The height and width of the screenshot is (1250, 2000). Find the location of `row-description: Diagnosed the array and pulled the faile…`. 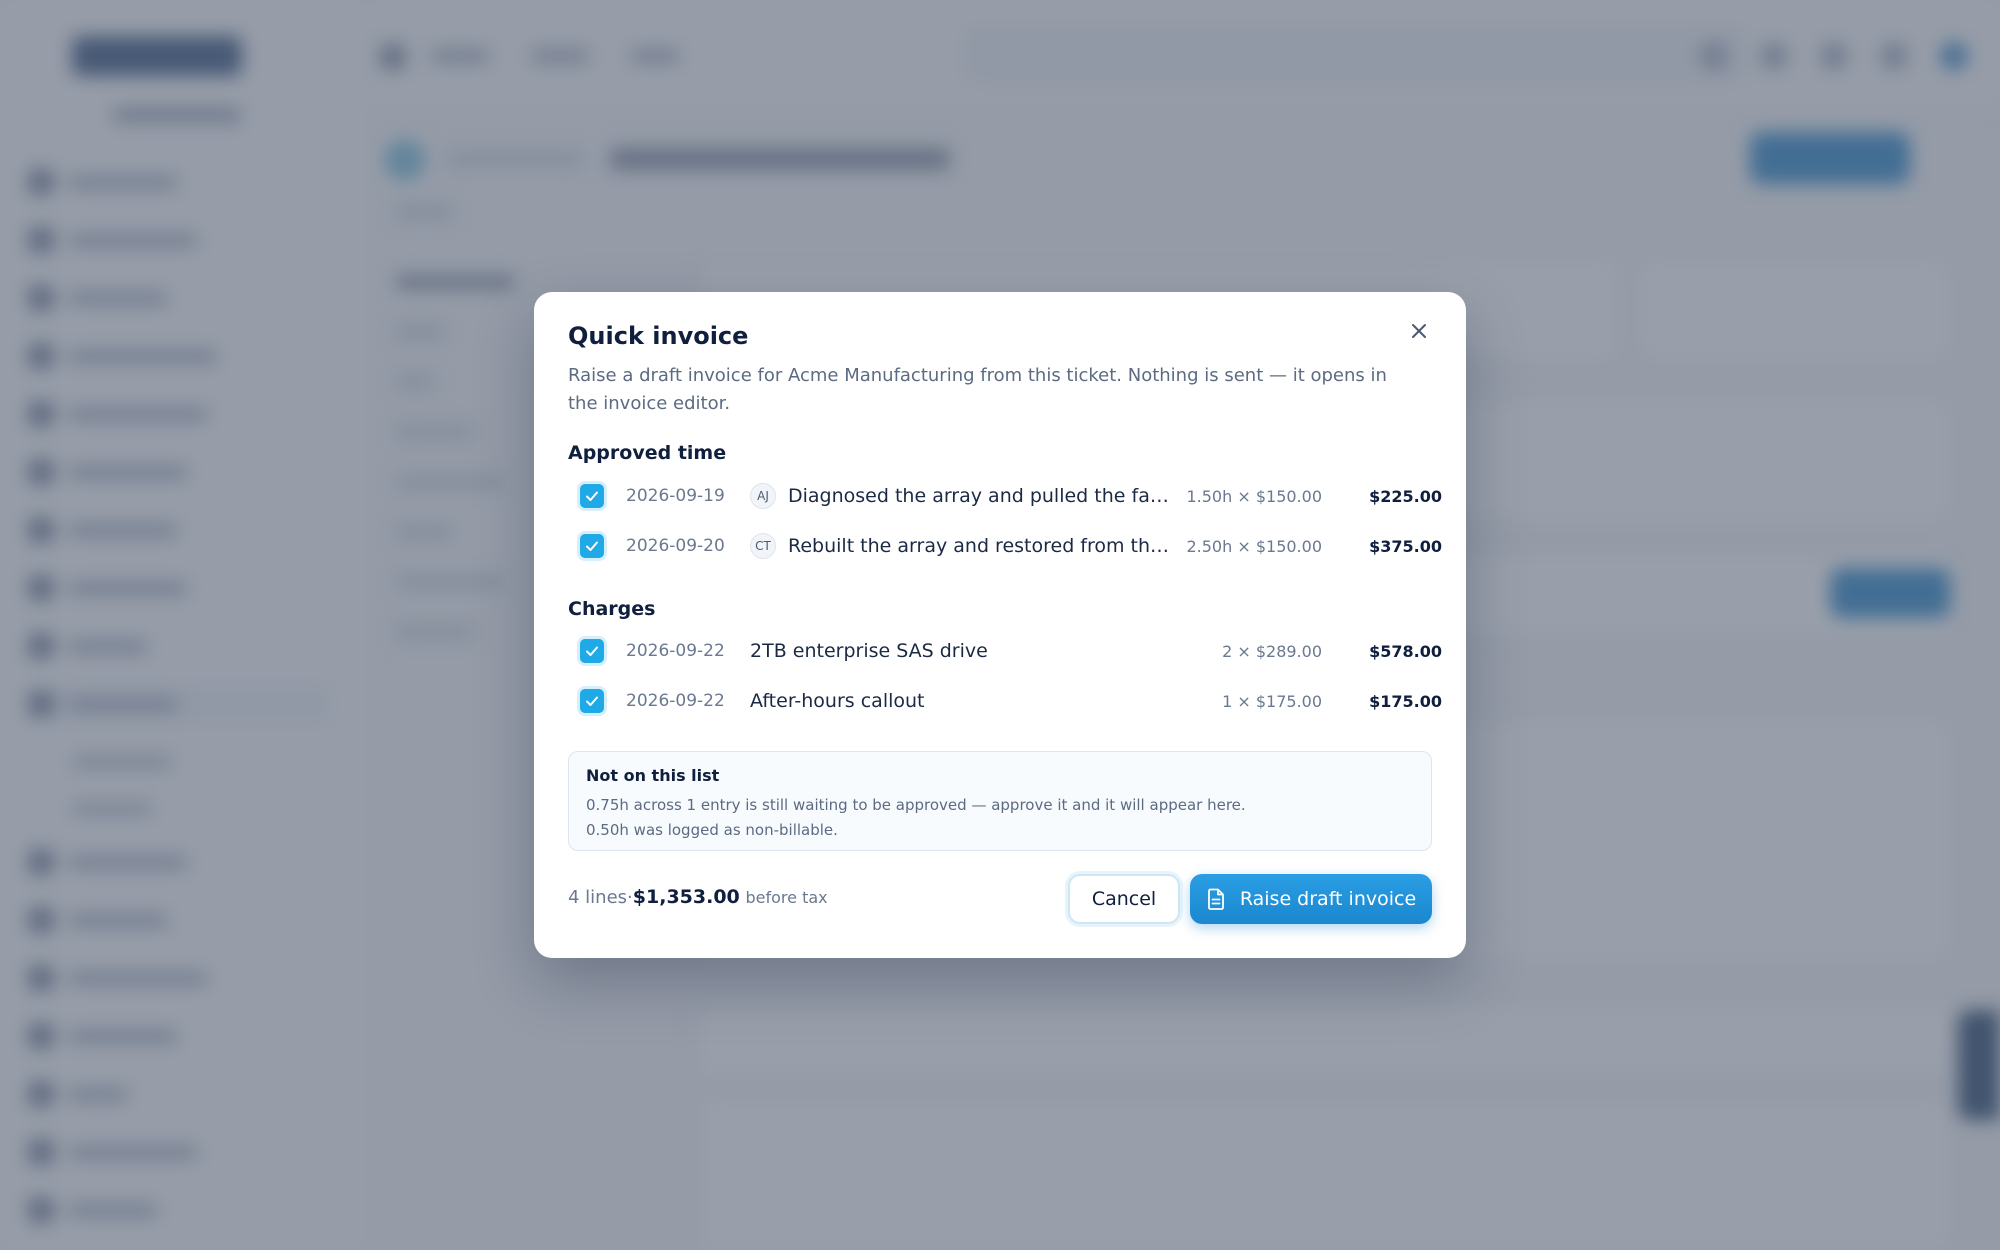

row-description: Diagnosed the array and pulled the faile… is located at coordinates (979, 496).